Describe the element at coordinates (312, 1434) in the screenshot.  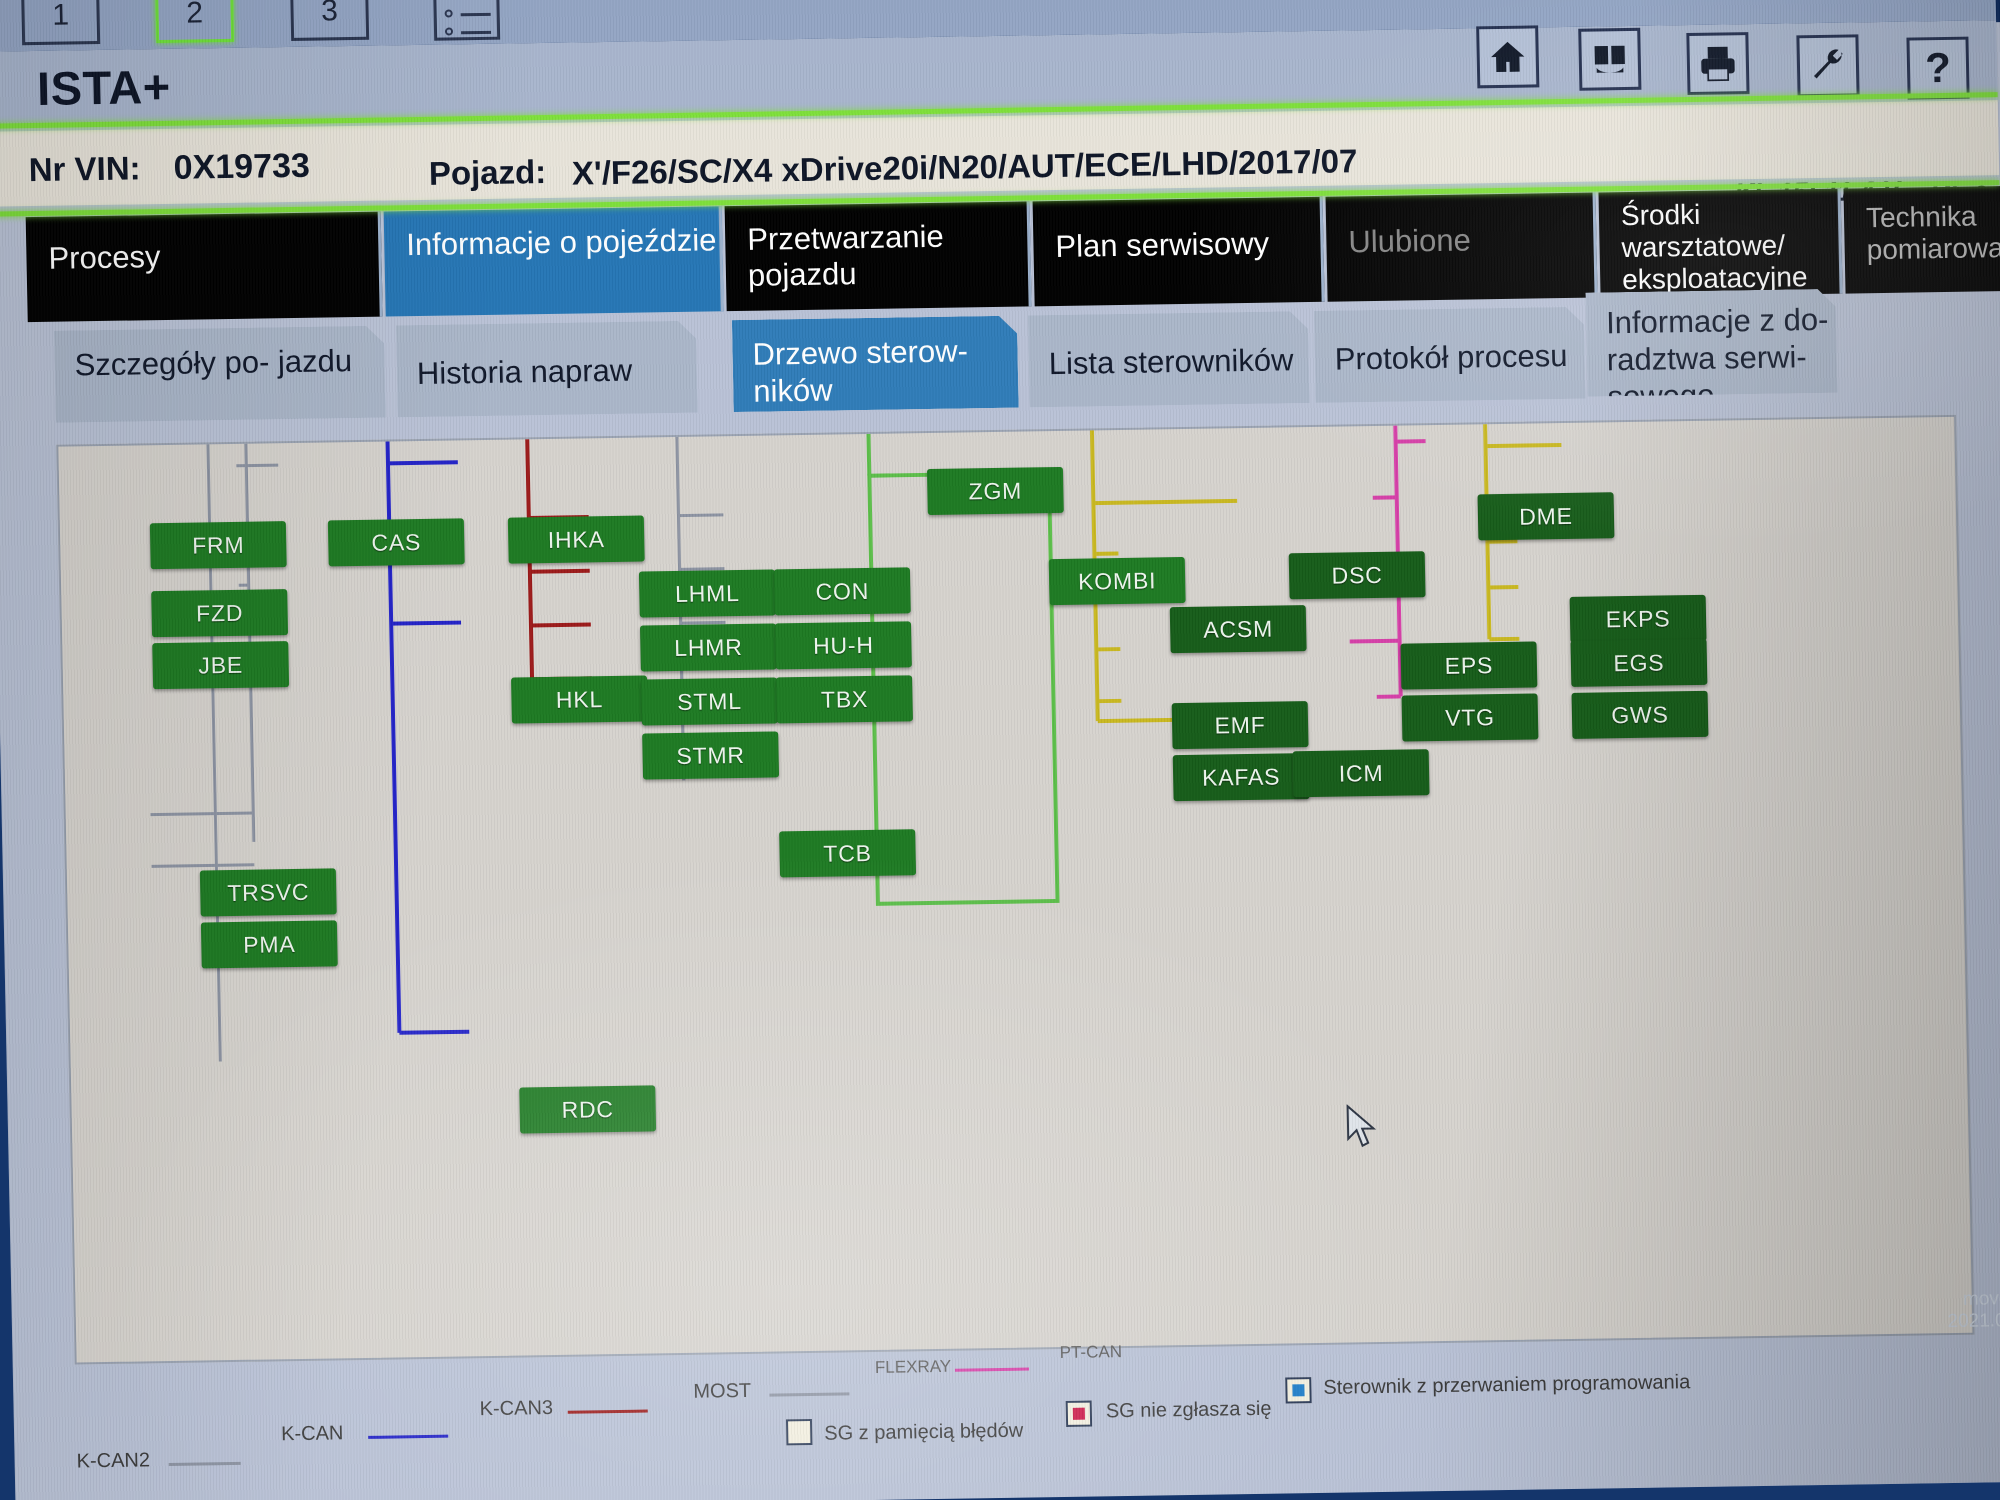
I see `legend-kcan-label: K-CAN` at that location.